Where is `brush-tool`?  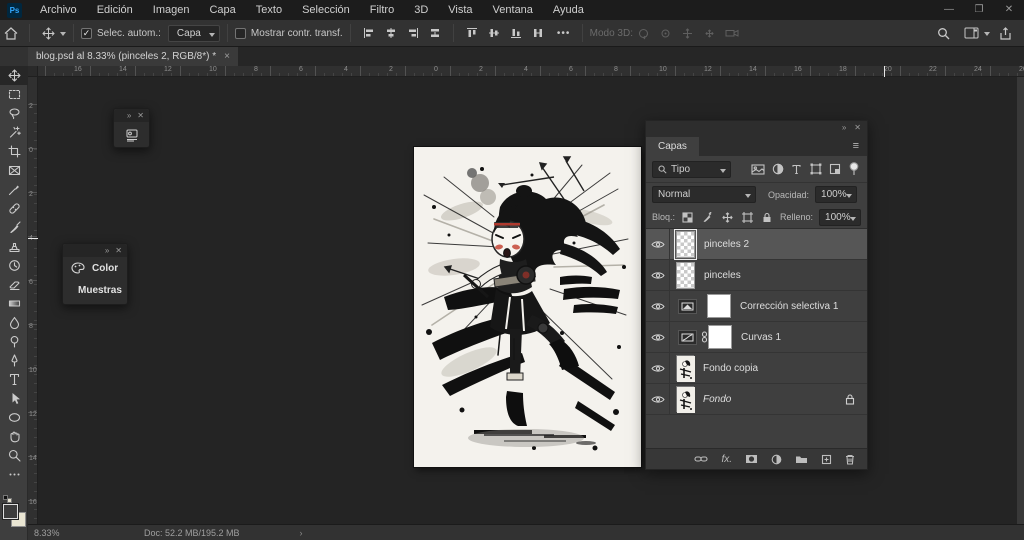
brush-tool is located at coordinates (14, 227).